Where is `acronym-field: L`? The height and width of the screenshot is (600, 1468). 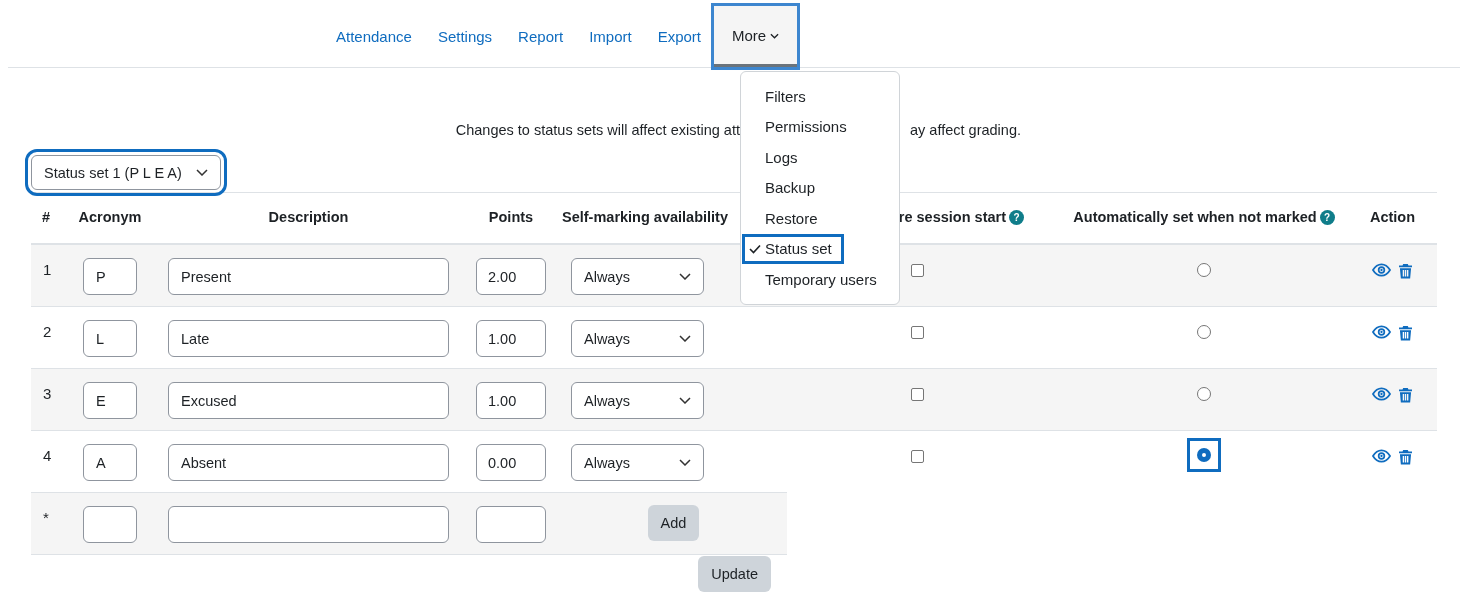 acronym-field: L is located at coordinates (110, 338).